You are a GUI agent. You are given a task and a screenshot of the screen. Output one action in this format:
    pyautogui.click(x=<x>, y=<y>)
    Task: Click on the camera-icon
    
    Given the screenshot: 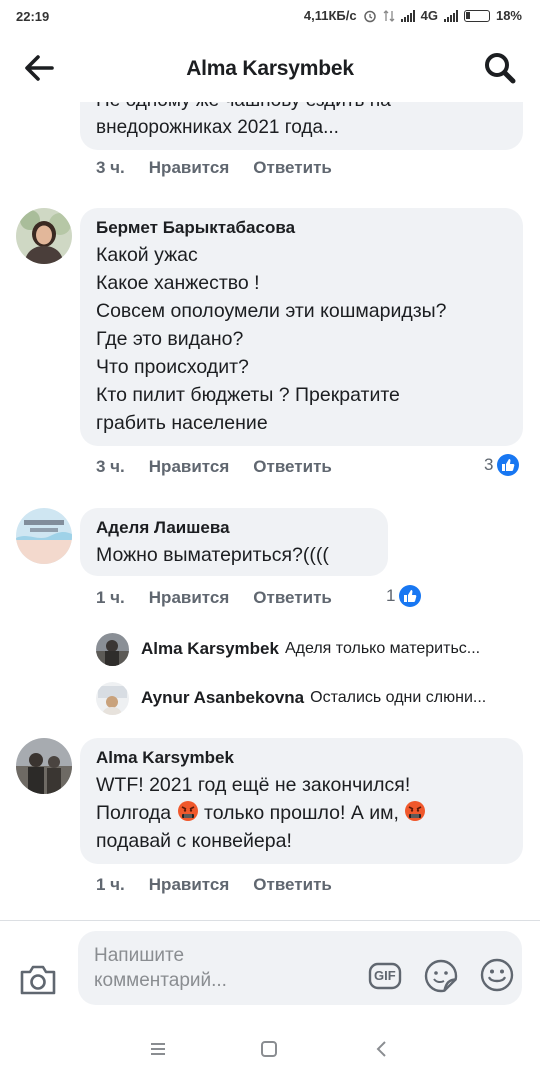 What is the action you would take?
    pyautogui.click(x=38, y=980)
    